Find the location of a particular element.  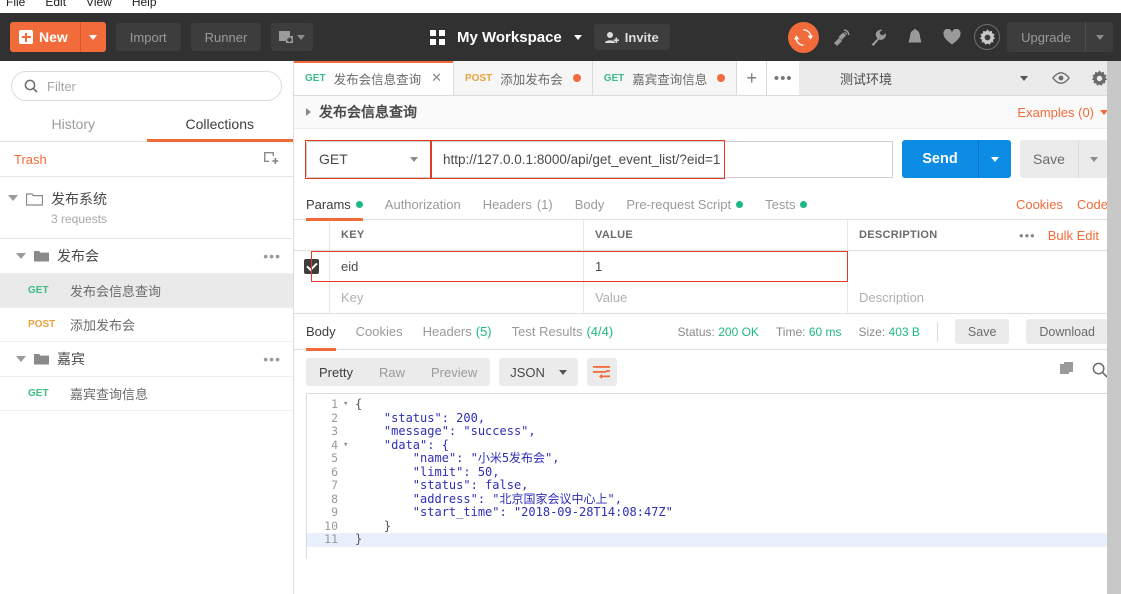

send-dropdown is located at coordinates (994, 159).